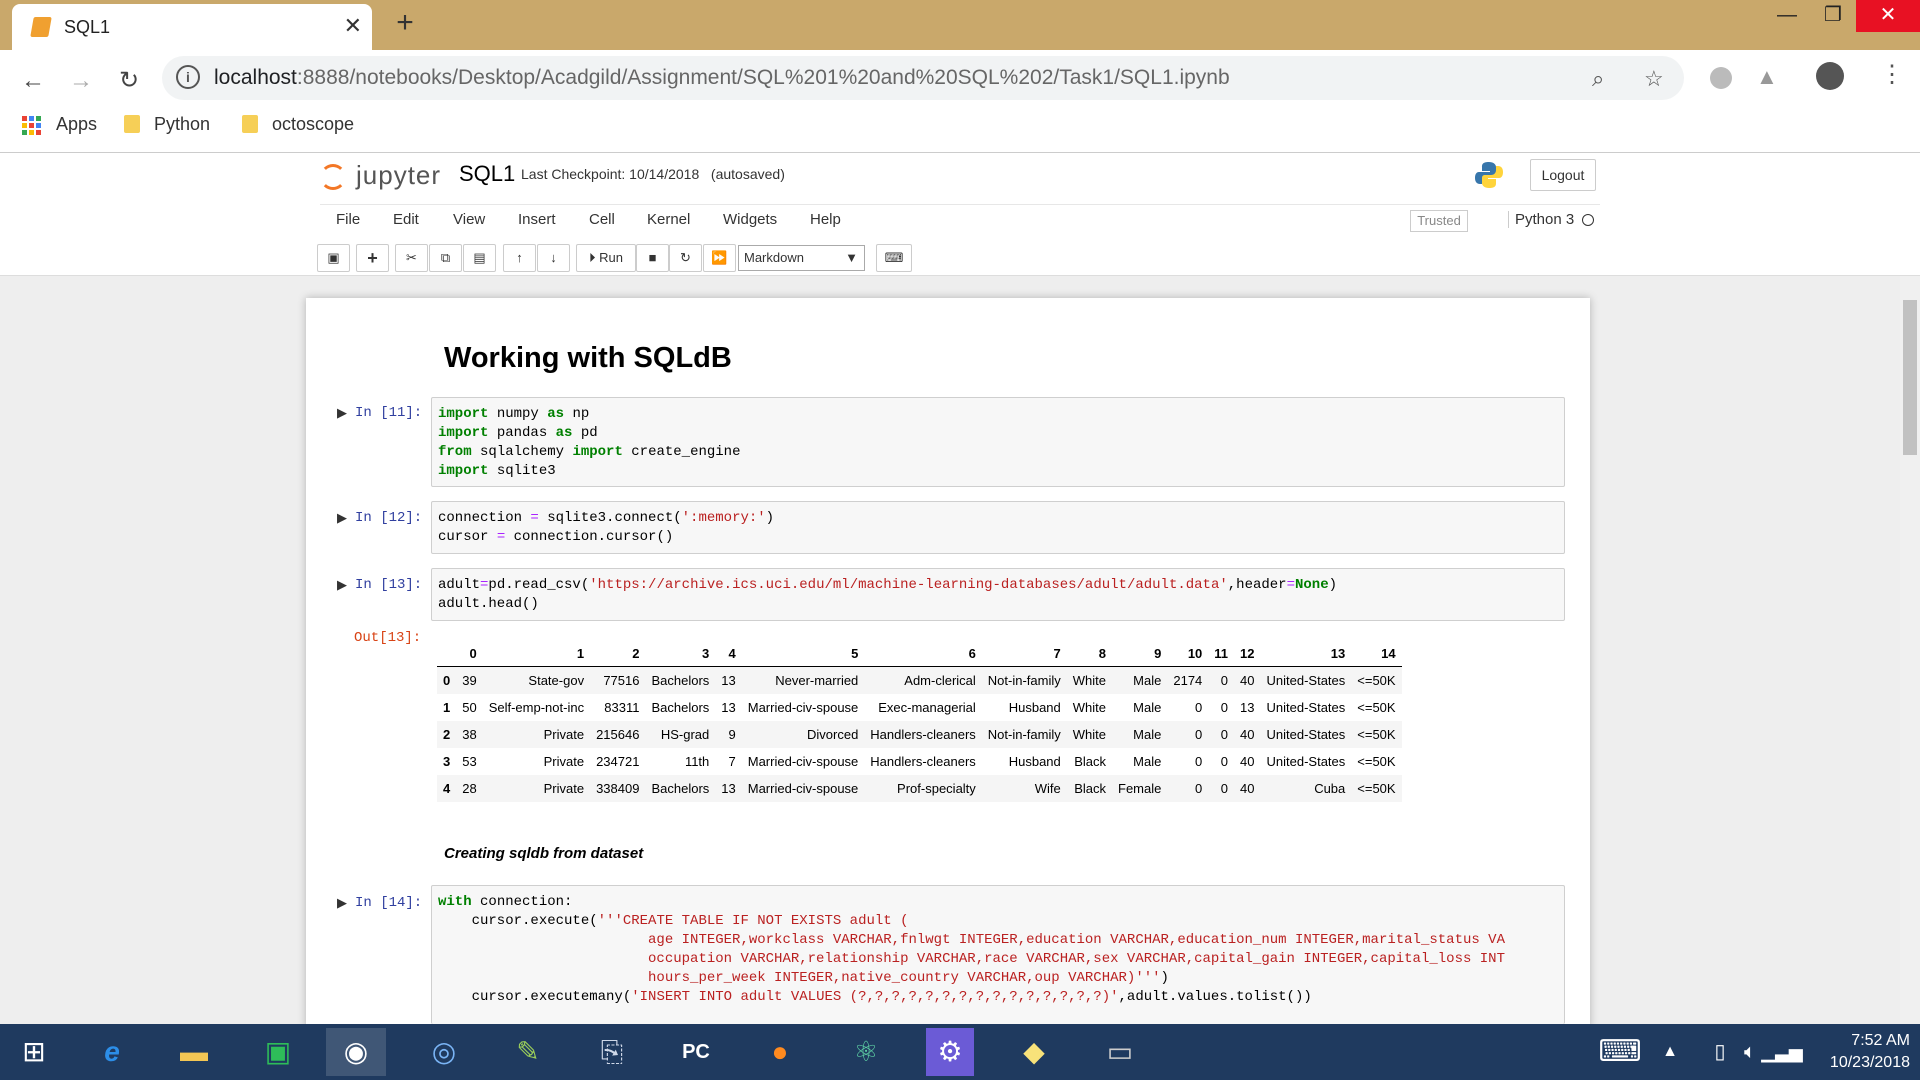 This screenshot has height=1080, width=1920. Describe the element at coordinates (801, 258) in the screenshot. I see `cell-type-select: Markdown ▼` at that location.